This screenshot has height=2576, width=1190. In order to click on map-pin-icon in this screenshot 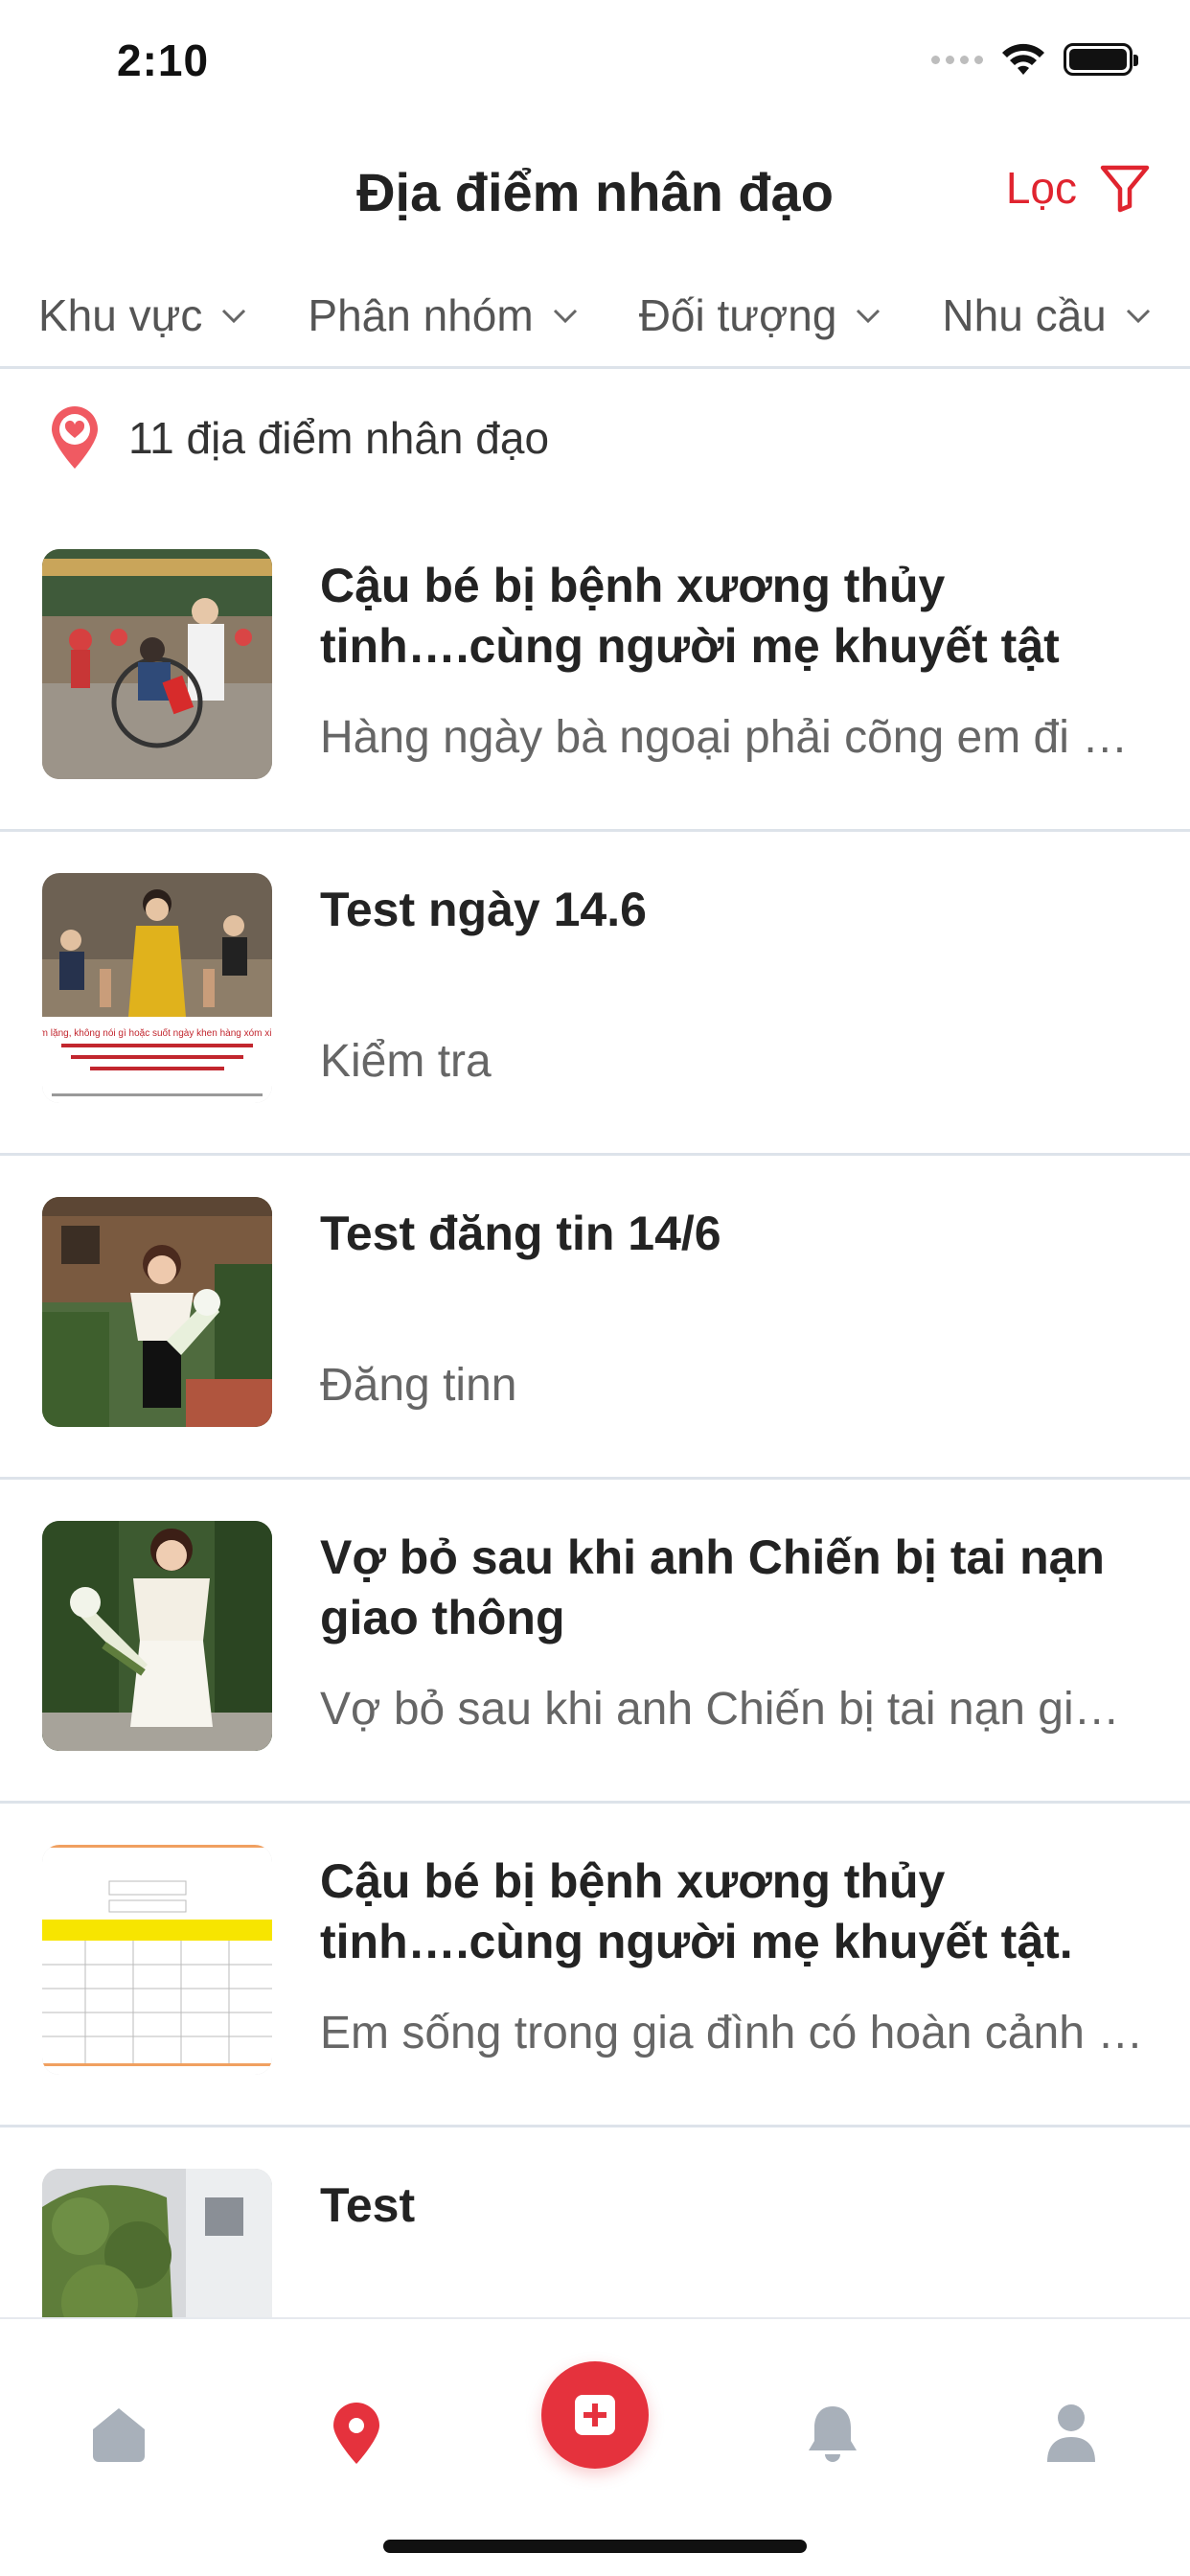, I will do `click(356, 2433)`.